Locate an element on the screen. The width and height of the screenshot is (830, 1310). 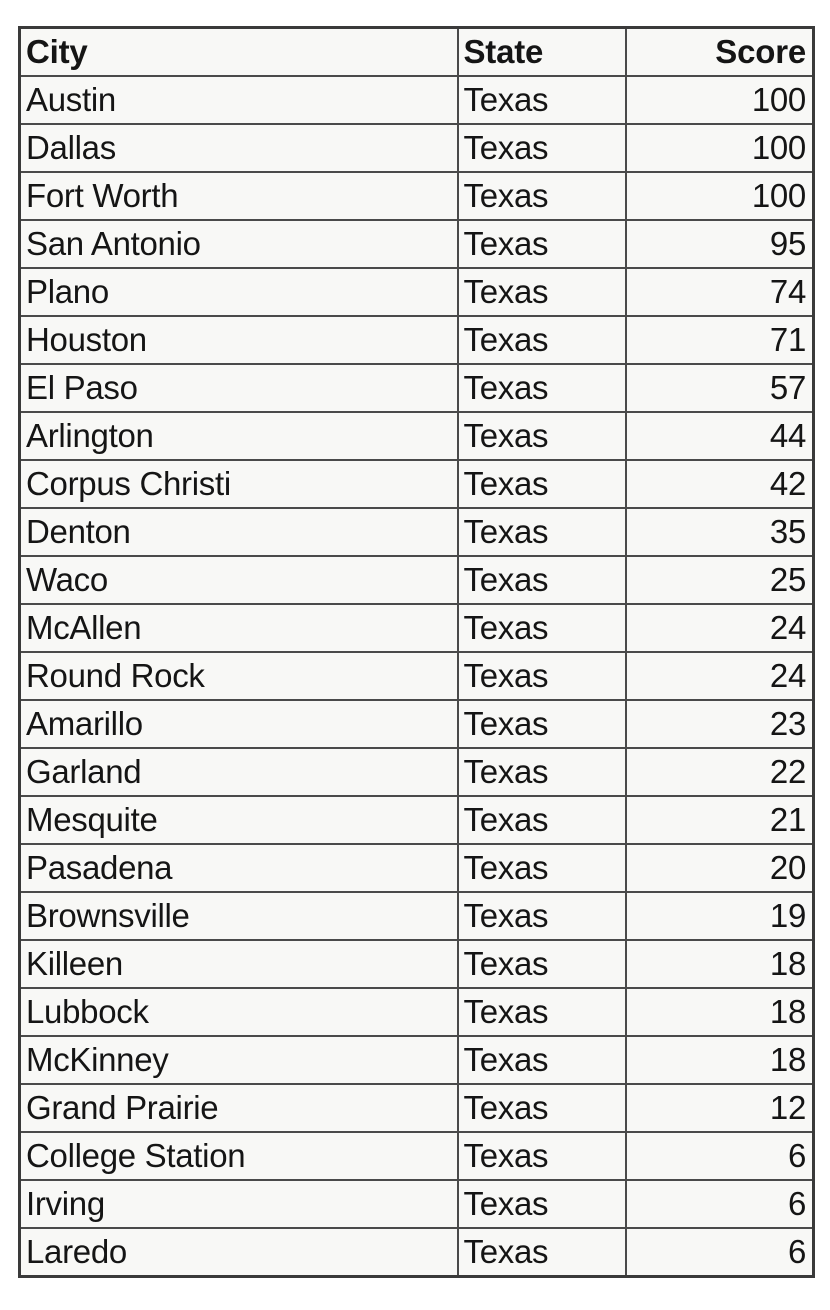
table-header-row: City State Score is located at coordinates (416, 52).